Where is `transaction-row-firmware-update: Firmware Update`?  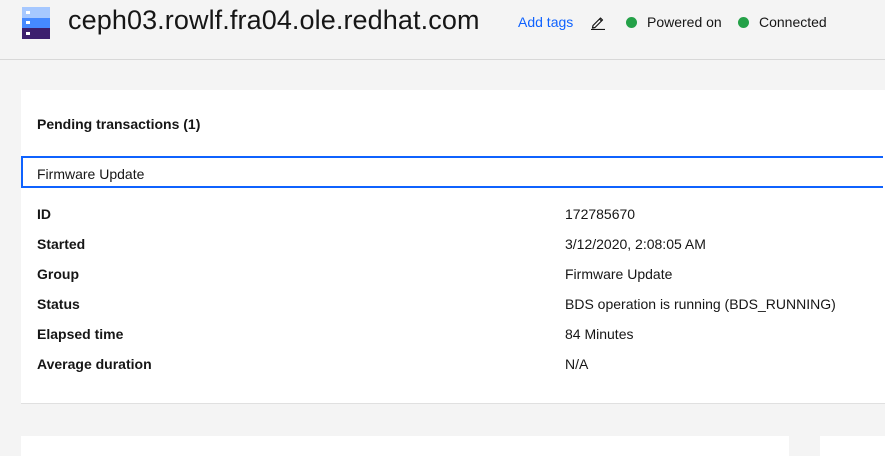
transaction-row-firmware-update: Firmware Update is located at coordinates (452, 172).